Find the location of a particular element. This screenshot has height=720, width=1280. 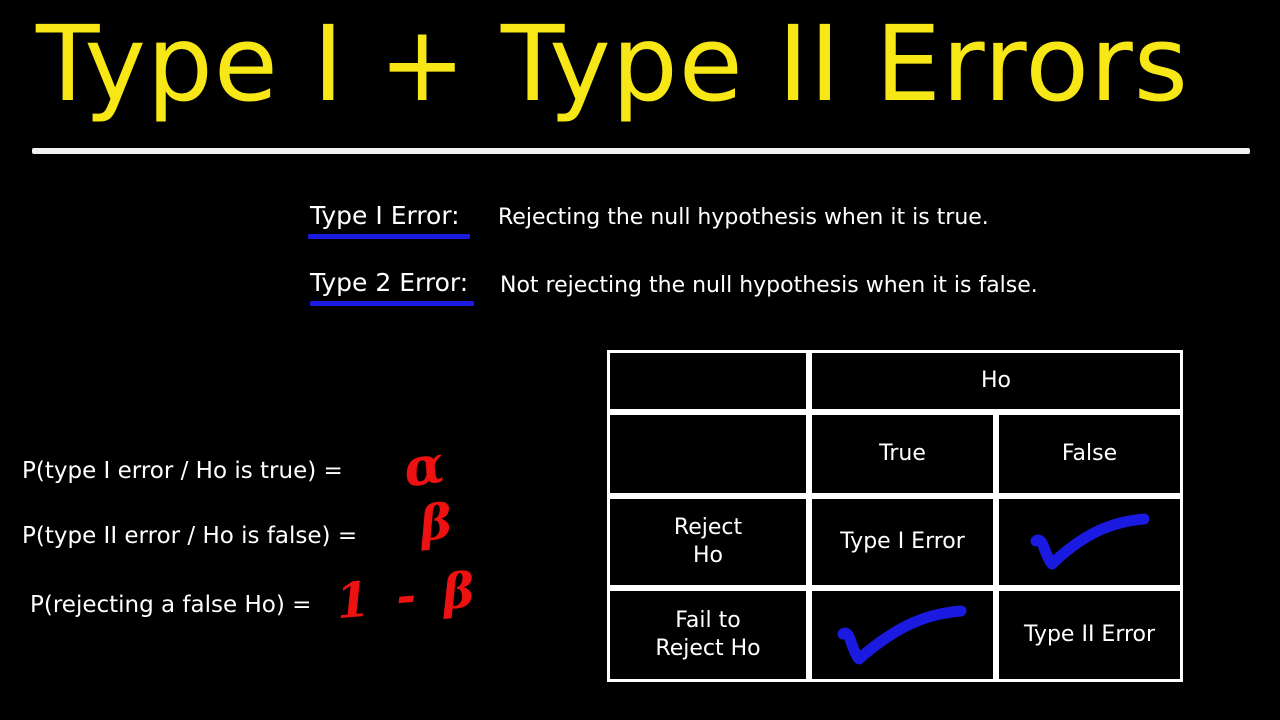

matrix-row-label-fail-to-reject-ho: Fail to Reject Ho is located at coordinates (708, 635).